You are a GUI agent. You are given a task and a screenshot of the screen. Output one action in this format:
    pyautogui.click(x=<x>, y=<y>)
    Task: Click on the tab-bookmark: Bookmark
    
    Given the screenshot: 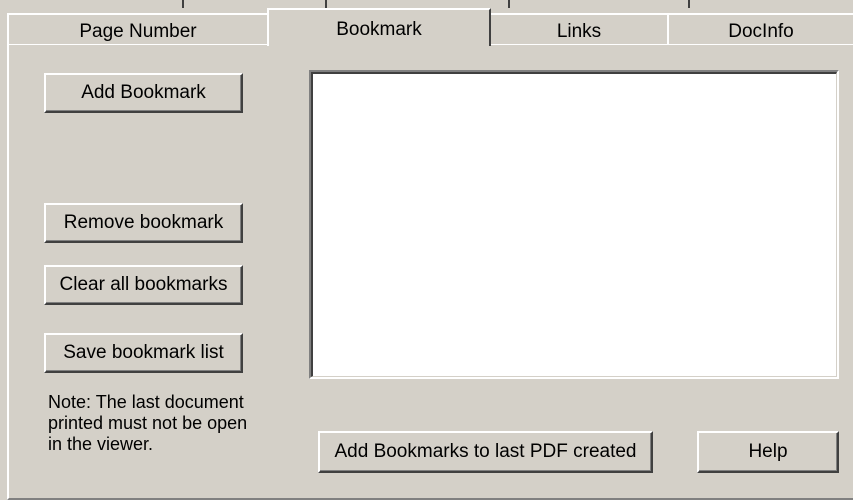 What is the action you would take?
    pyautogui.click(x=379, y=27)
    